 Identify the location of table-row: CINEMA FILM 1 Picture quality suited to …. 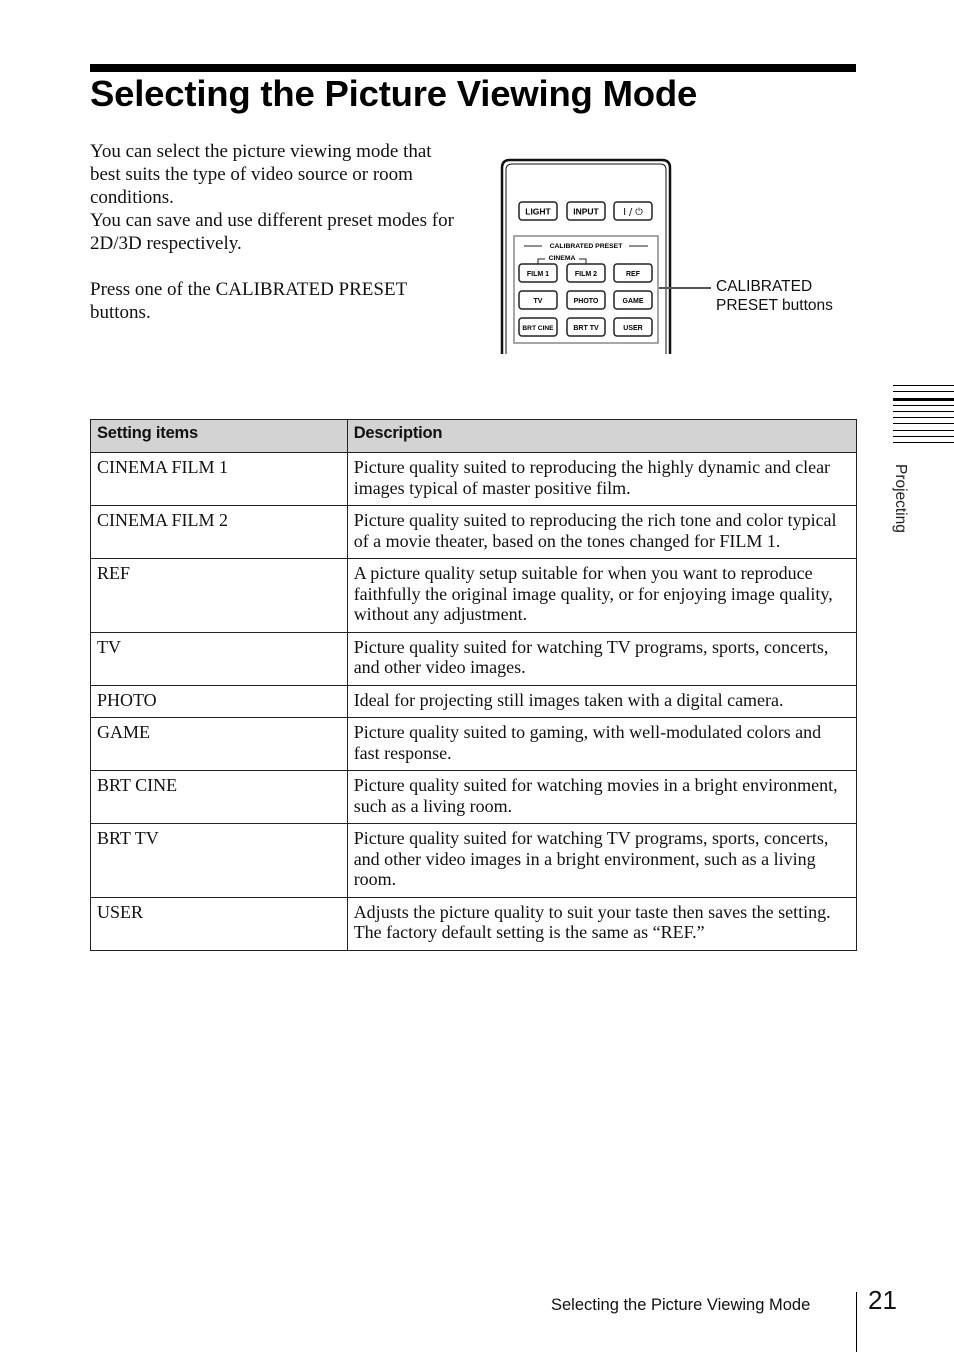
(474, 479).